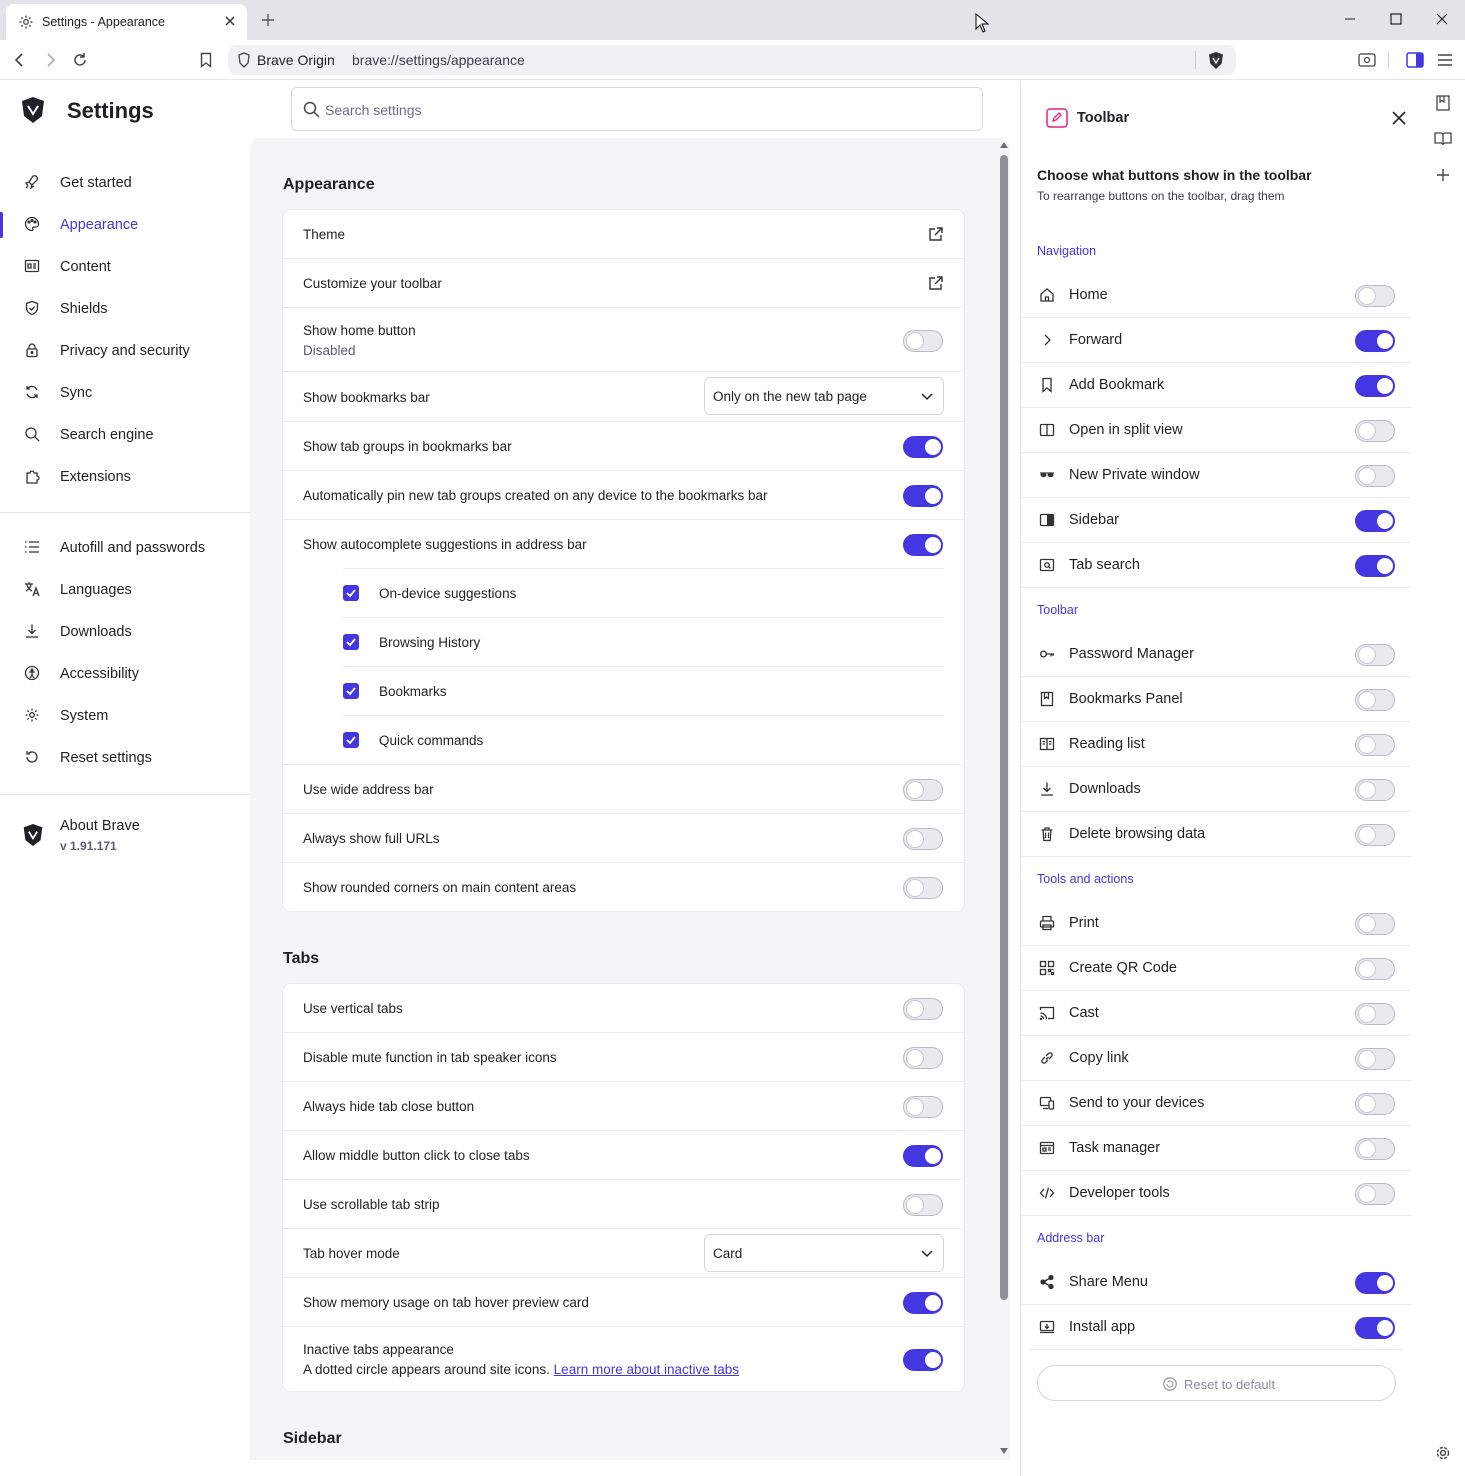  What do you see at coordinates (623, 283) in the screenshot?
I see `customize-toolbar-row: Customize your toolbar` at bounding box center [623, 283].